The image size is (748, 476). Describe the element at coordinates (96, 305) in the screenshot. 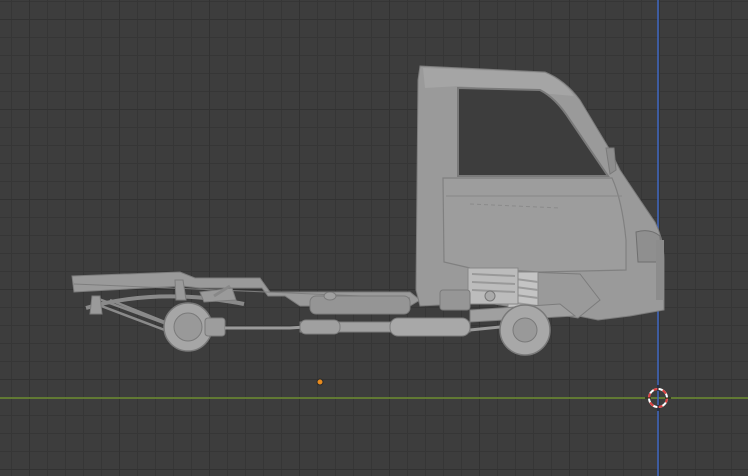

I see `rear-shackle` at that location.